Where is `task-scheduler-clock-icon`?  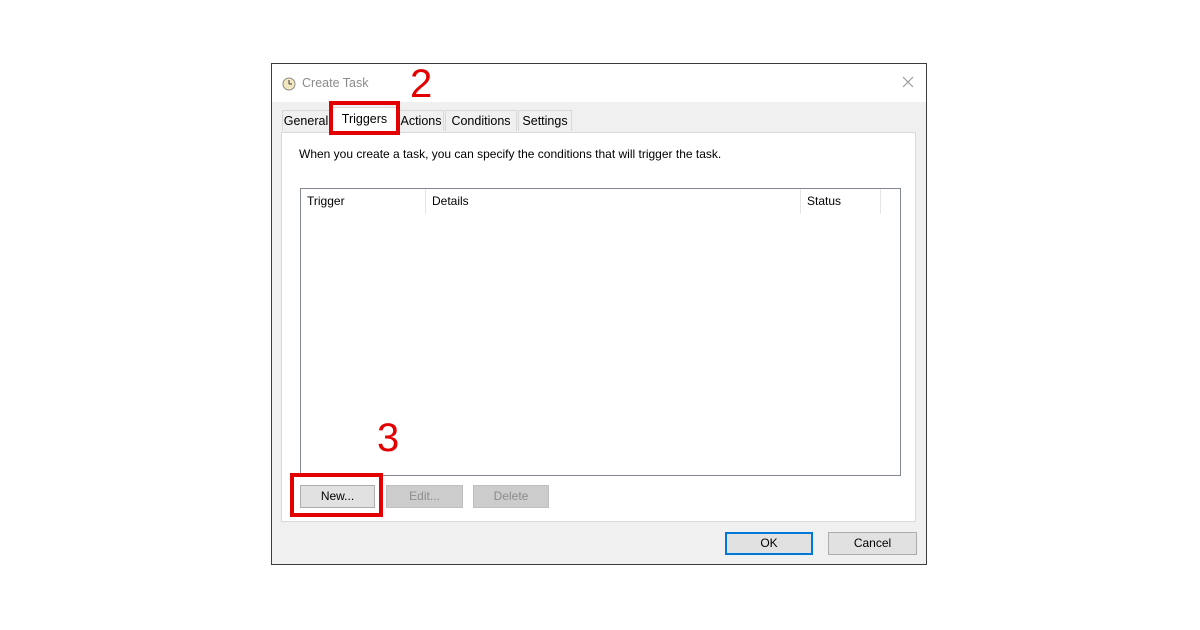 task-scheduler-clock-icon is located at coordinates (289, 84).